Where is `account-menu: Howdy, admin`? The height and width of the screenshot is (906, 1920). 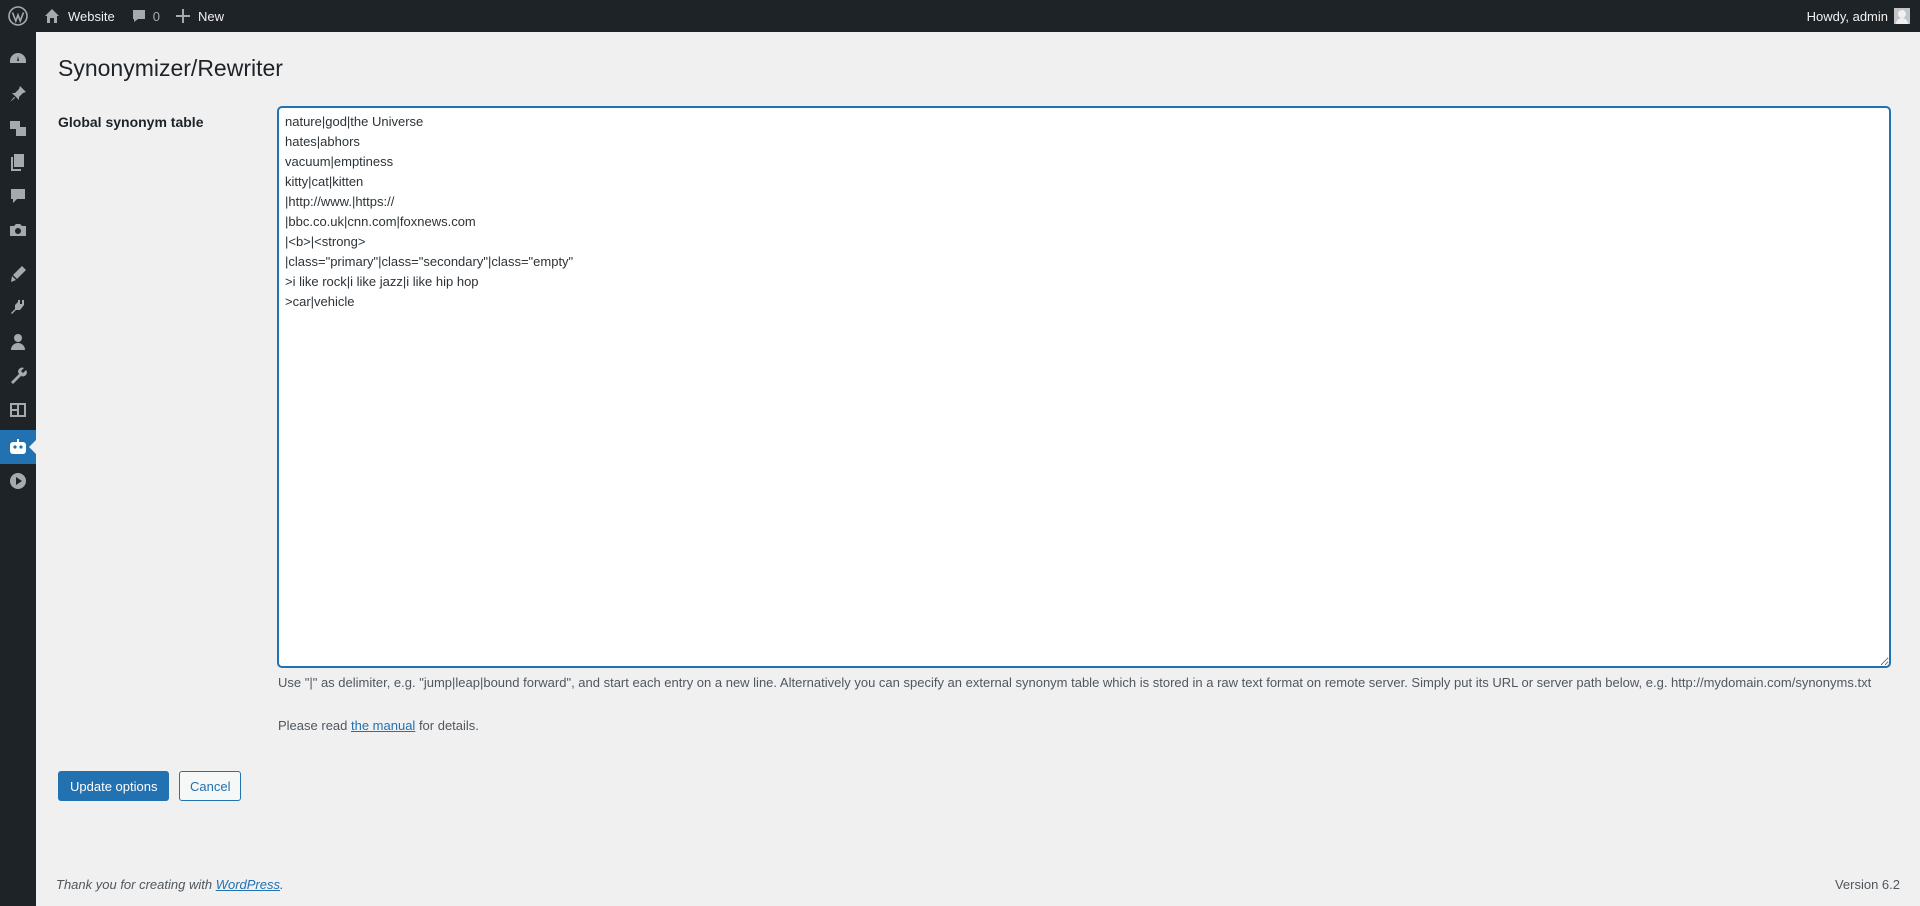 account-menu: Howdy, admin is located at coordinates (1859, 16).